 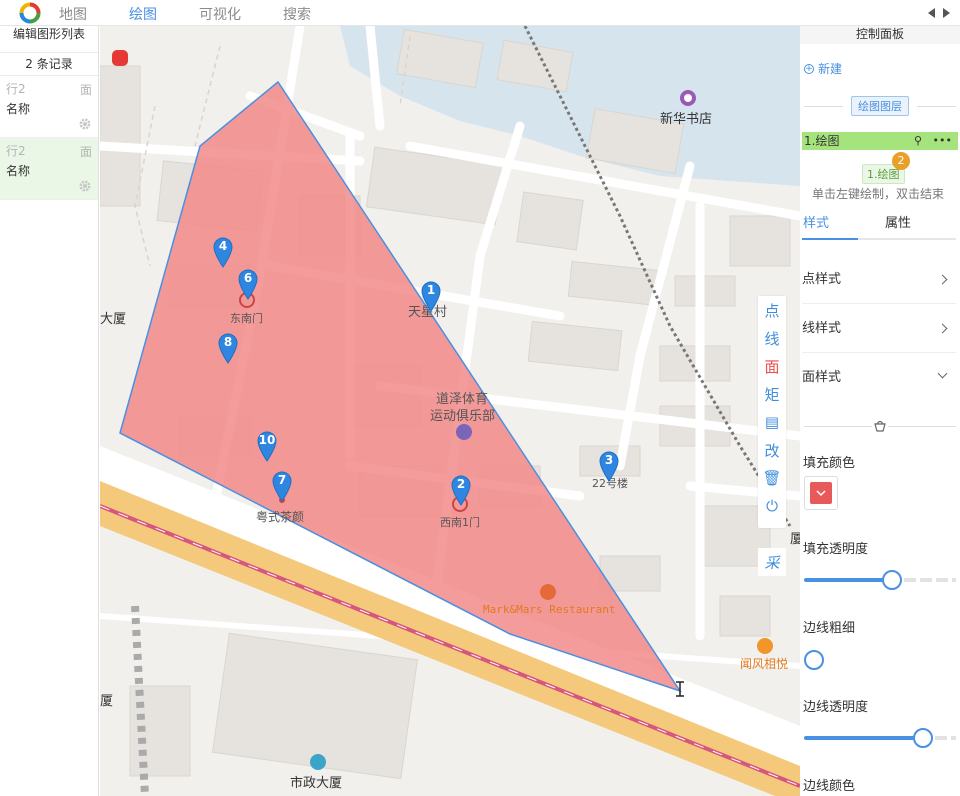 I want to click on map-marker-8: 8, so click(x=228, y=348).